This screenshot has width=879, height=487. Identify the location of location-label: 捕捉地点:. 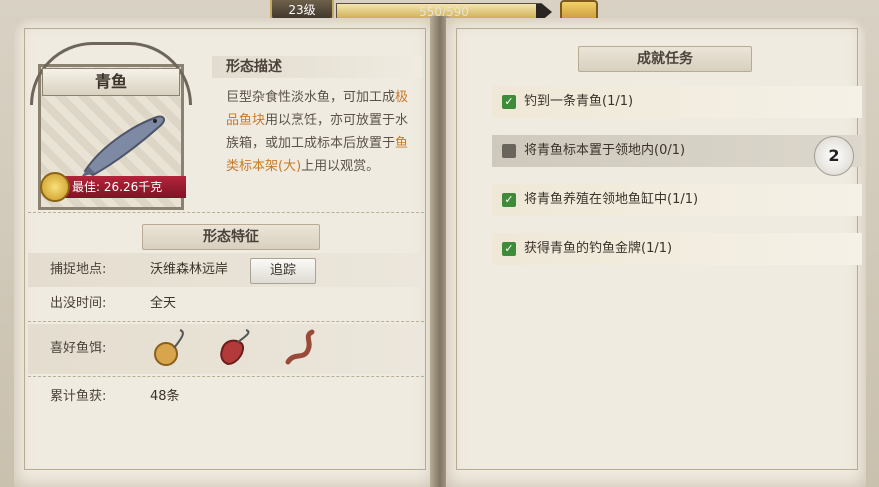
(78, 269).